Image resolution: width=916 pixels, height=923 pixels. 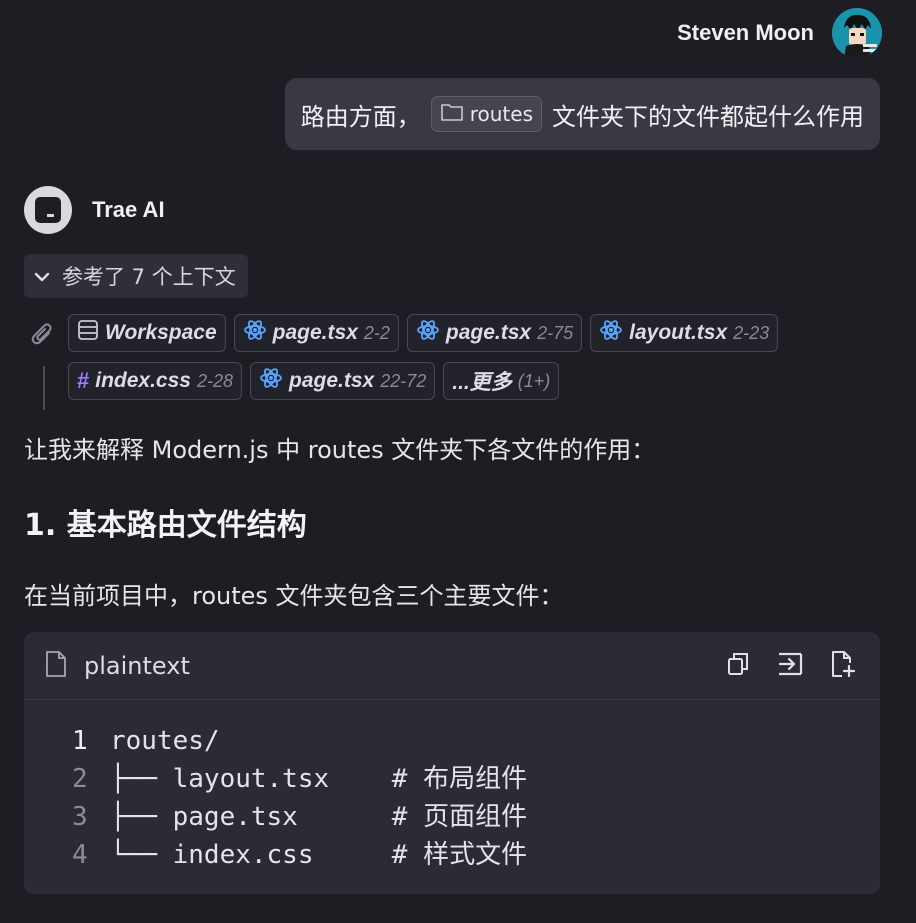 What do you see at coordinates (403, 380) in the screenshot?
I see `context-chip-range: 22-72` at bounding box center [403, 380].